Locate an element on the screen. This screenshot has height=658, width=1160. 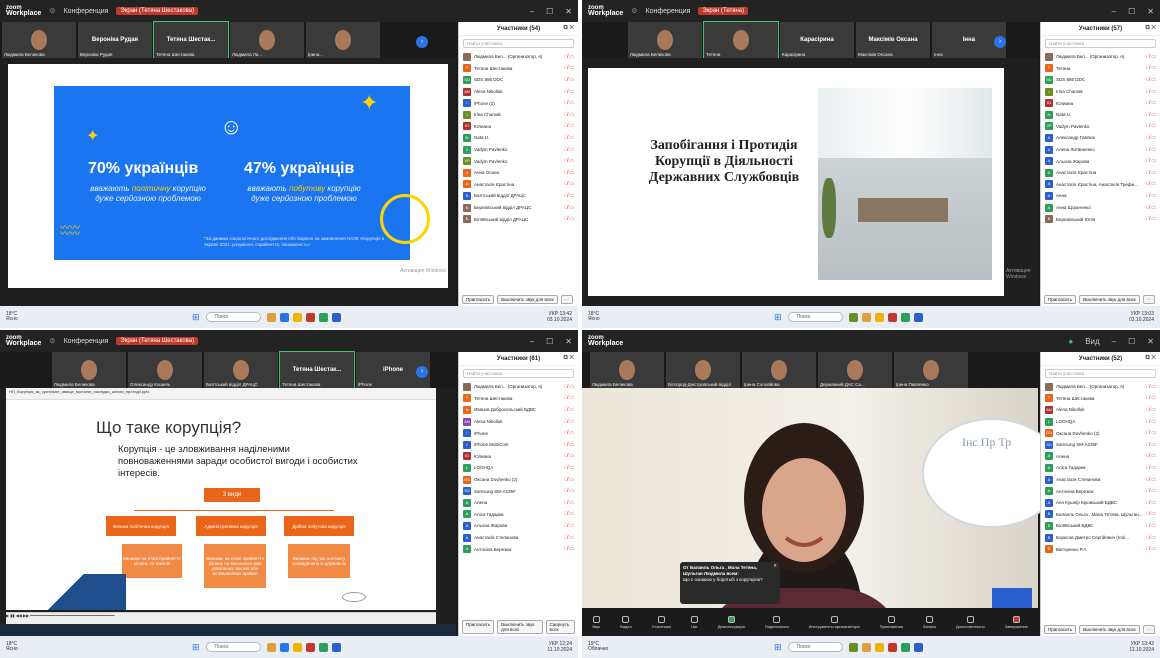
participant-row: А Анастасія Єрастіна 🎙̸ ▭ is located at coordinates (518, 185).